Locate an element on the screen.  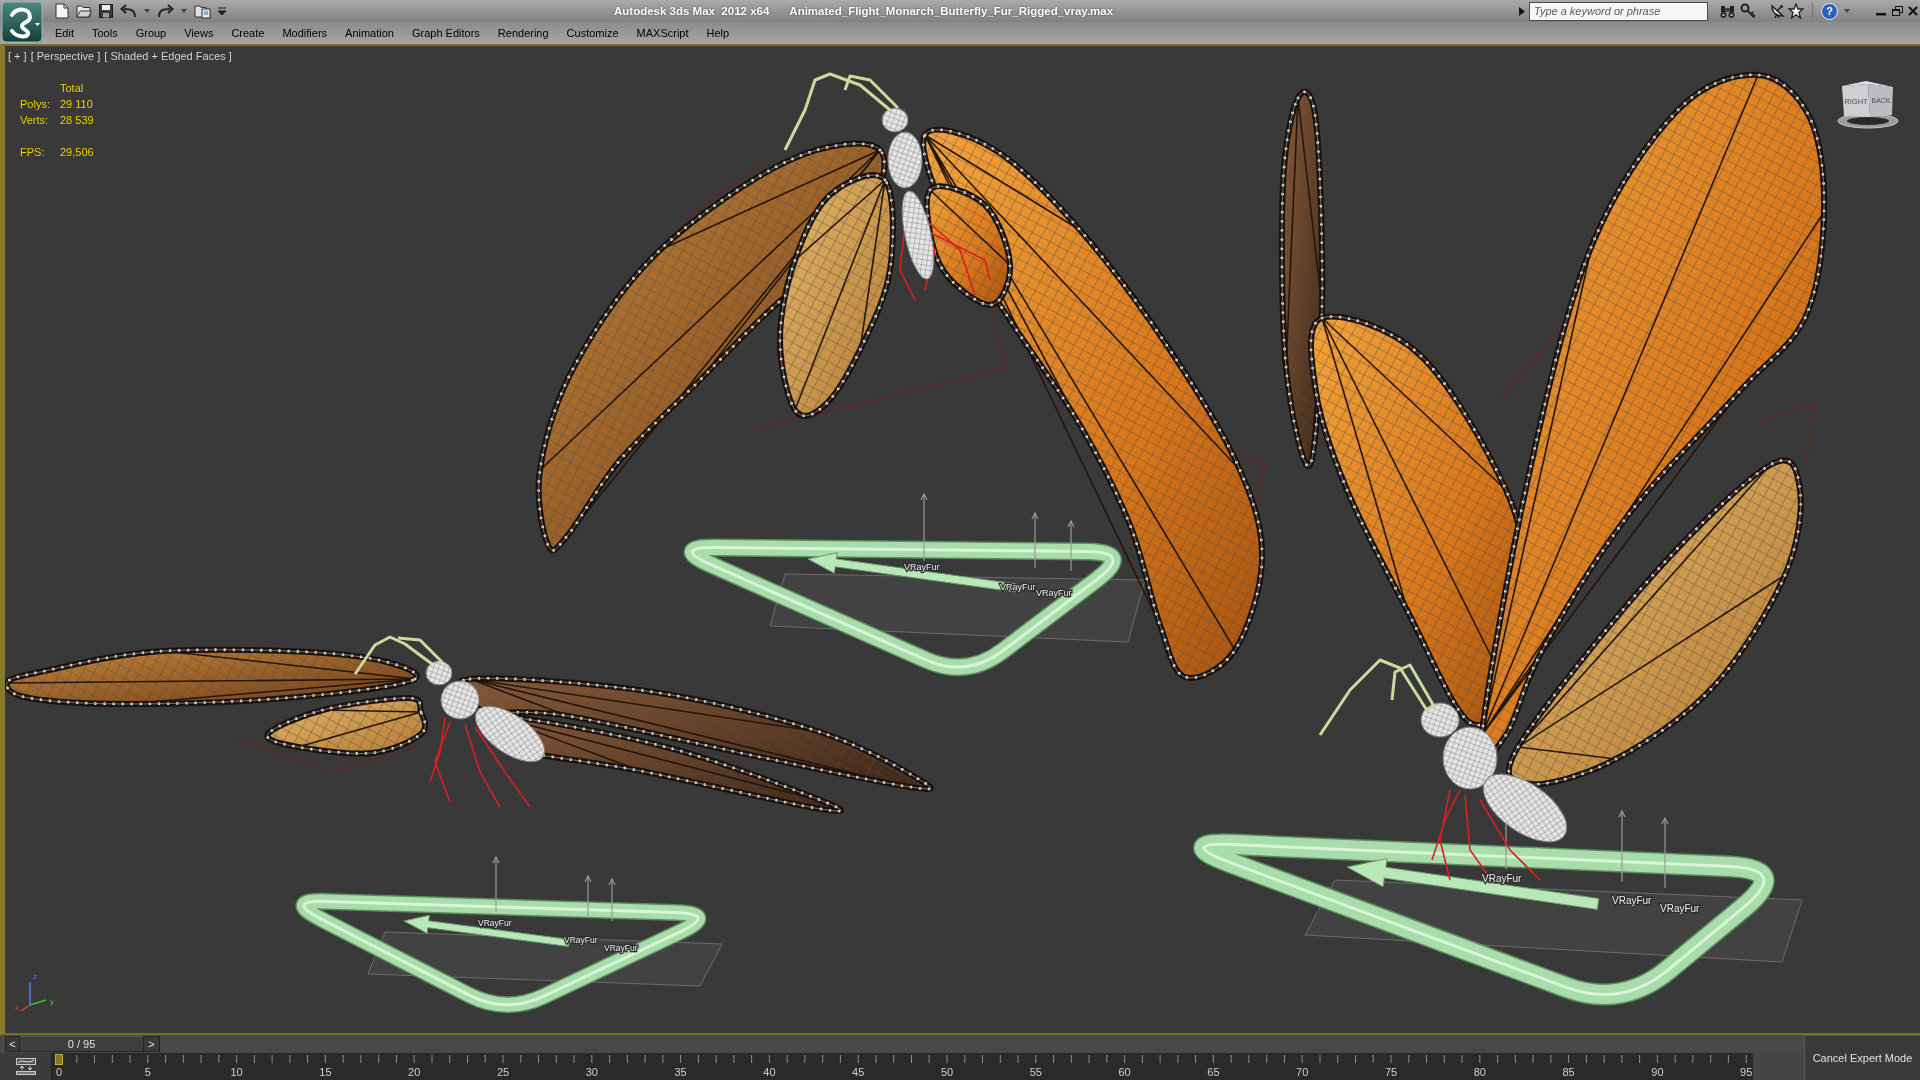
binoculars-icon is located at coordinates (1727, 11).